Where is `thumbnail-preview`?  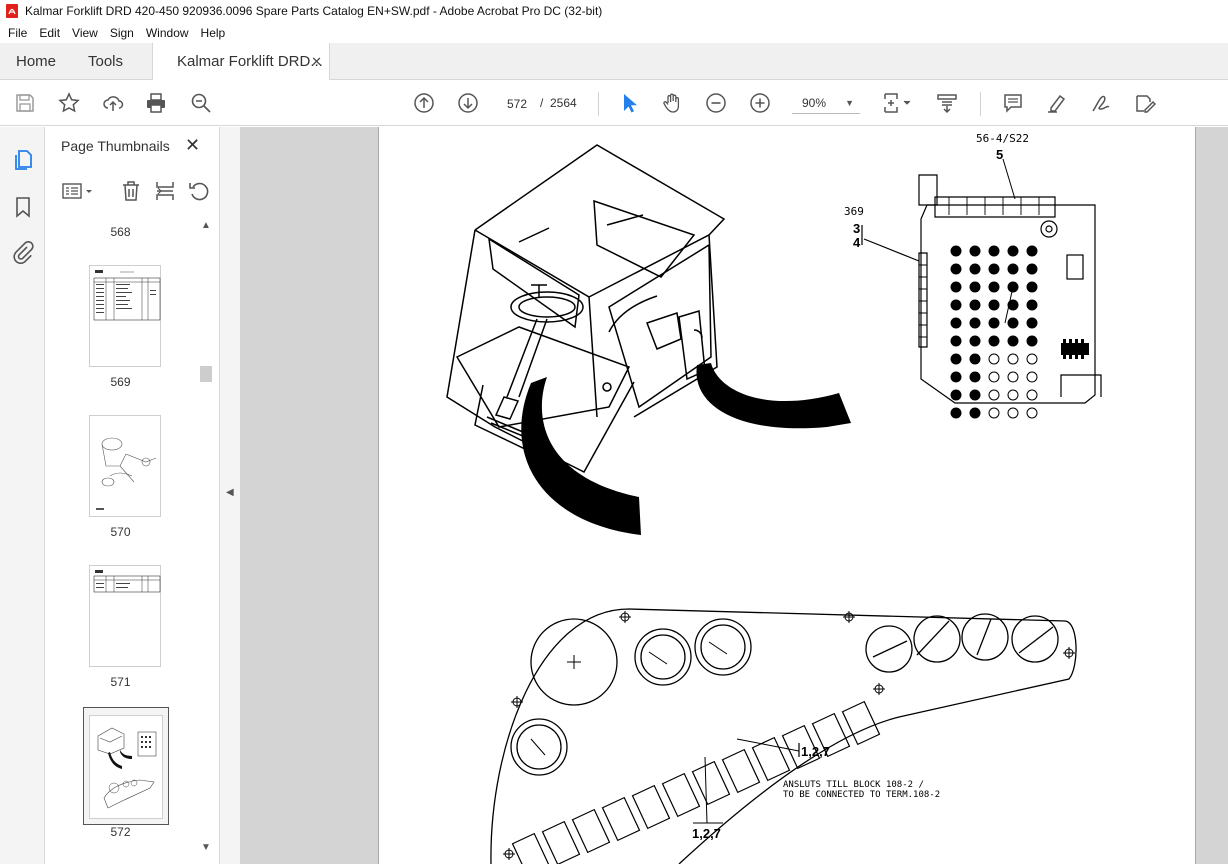
thumbnail-preview is located at coordinates (126, 473).